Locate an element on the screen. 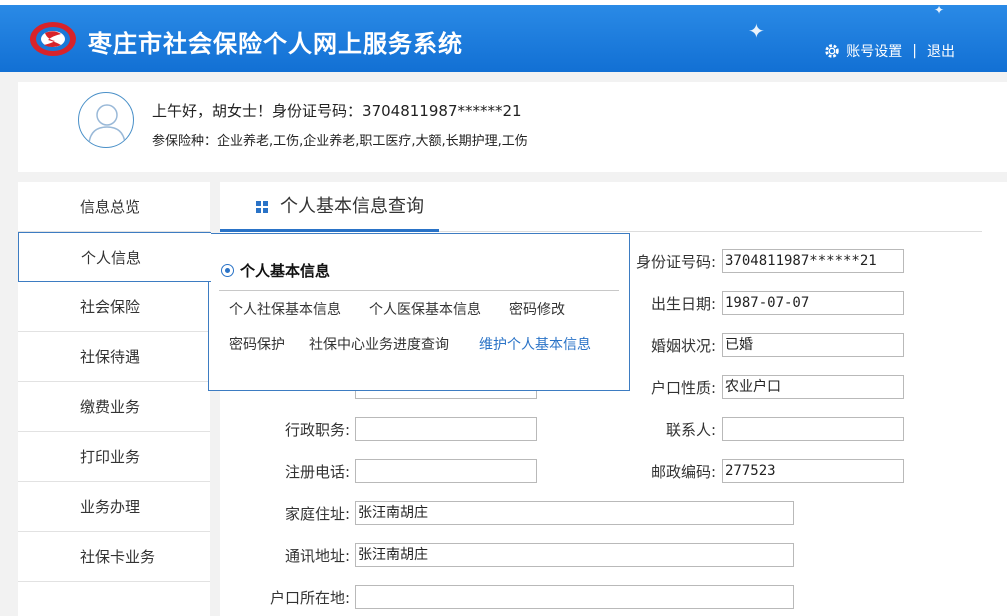  submenu-link-password-protect: 密码保护 is located at coordinates (257, 344).